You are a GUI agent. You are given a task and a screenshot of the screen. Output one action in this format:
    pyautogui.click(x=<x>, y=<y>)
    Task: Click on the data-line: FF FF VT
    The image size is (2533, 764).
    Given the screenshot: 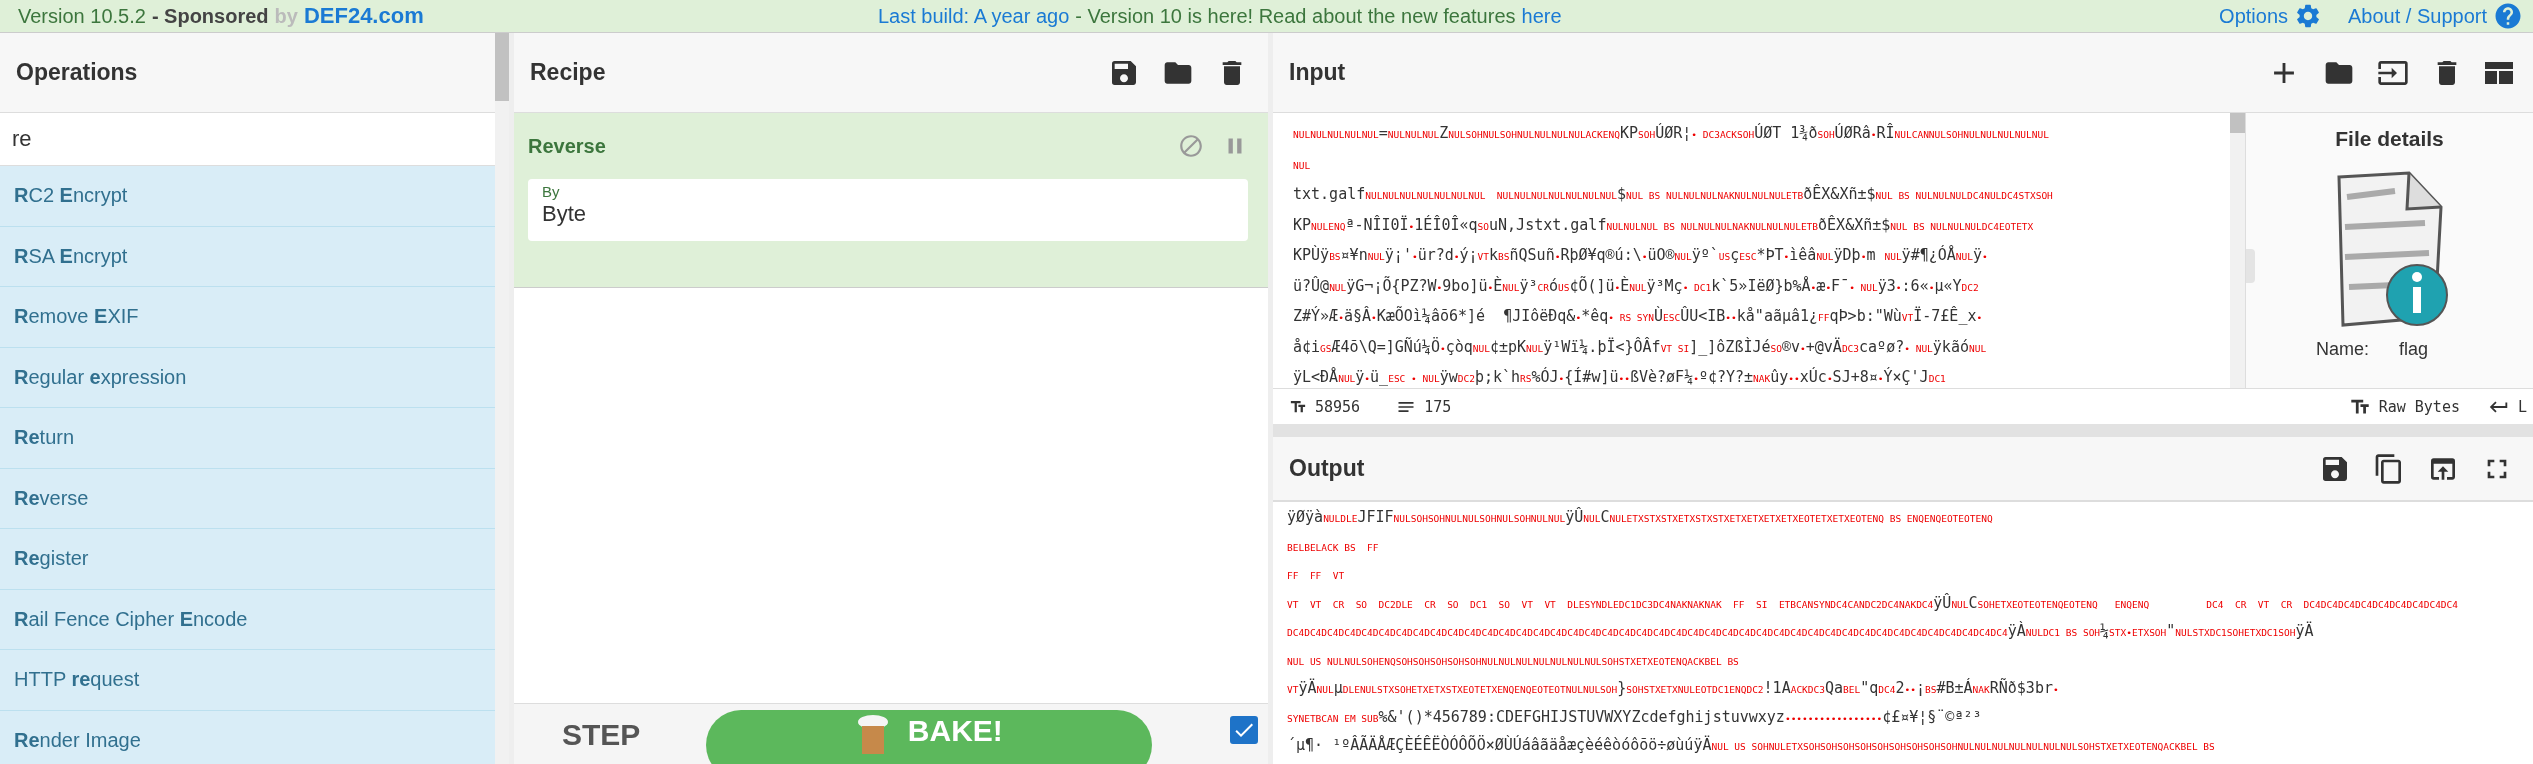 What is the action you would take?
    pyautogui.click(x=1316, y=576)
    